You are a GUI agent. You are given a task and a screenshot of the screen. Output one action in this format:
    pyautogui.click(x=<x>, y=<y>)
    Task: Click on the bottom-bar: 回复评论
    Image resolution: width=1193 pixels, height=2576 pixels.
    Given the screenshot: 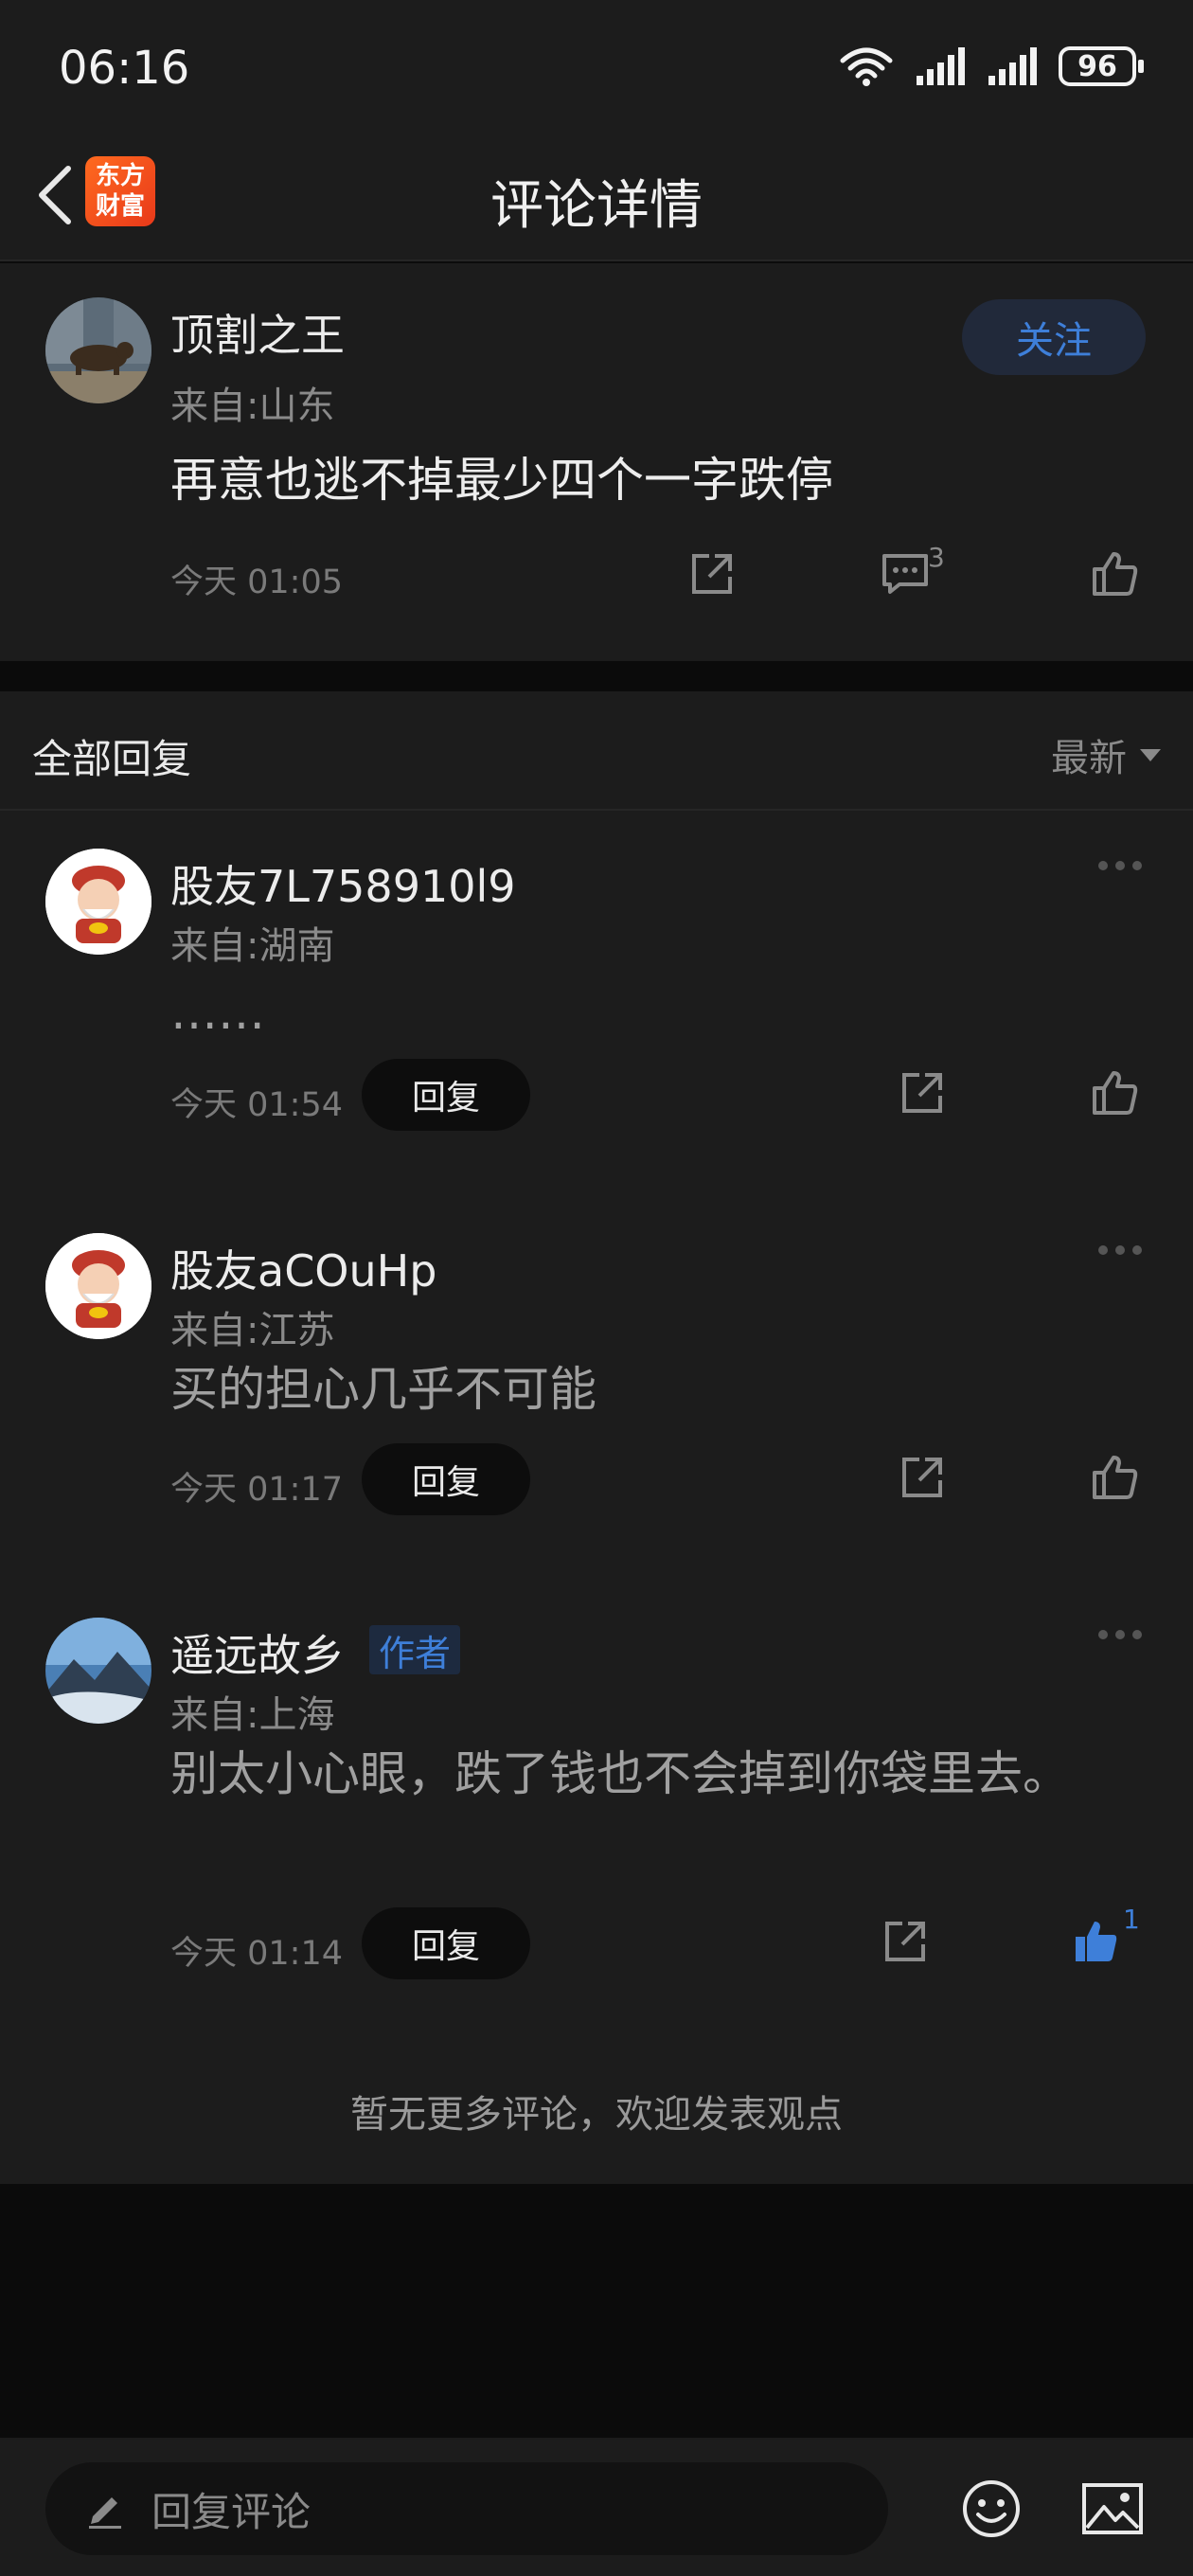 What is the action you would take?
    pyautogui.click(x=596, y=2507)
    